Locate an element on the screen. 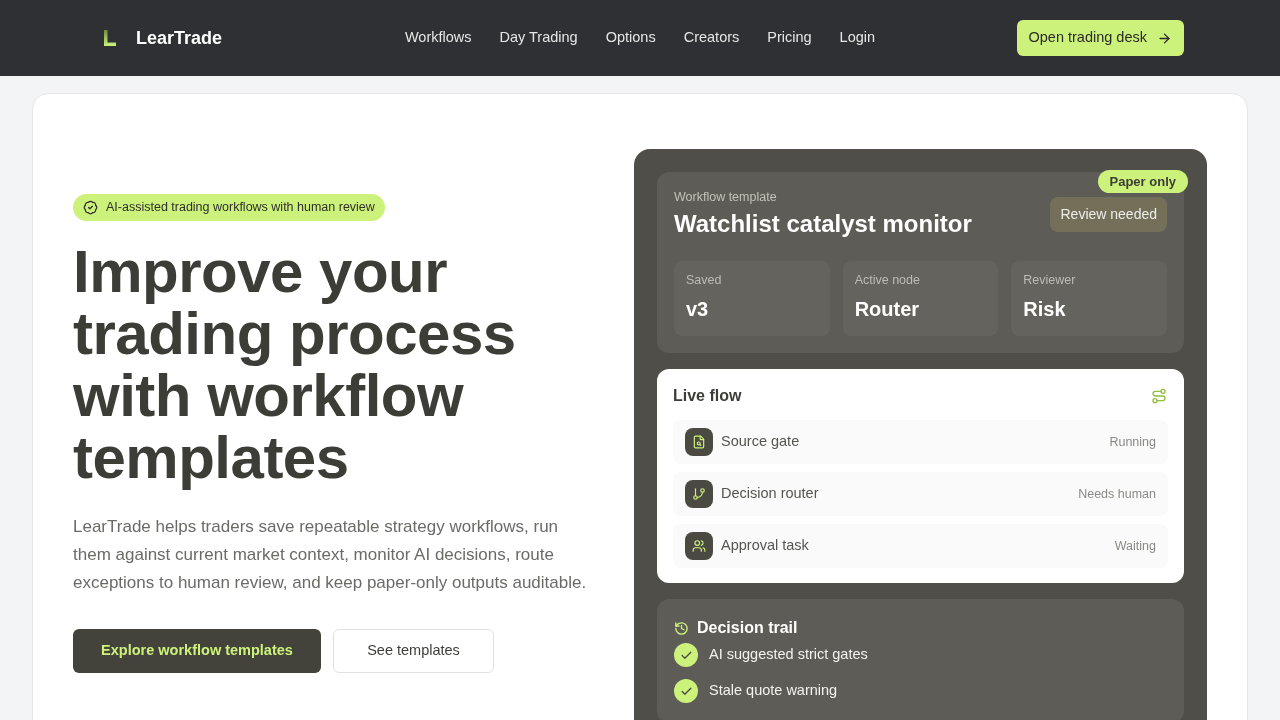 Image resolution: width=1280 pixels, height=720 pixels. badge-check-icon is located at coordinates (90, 207).